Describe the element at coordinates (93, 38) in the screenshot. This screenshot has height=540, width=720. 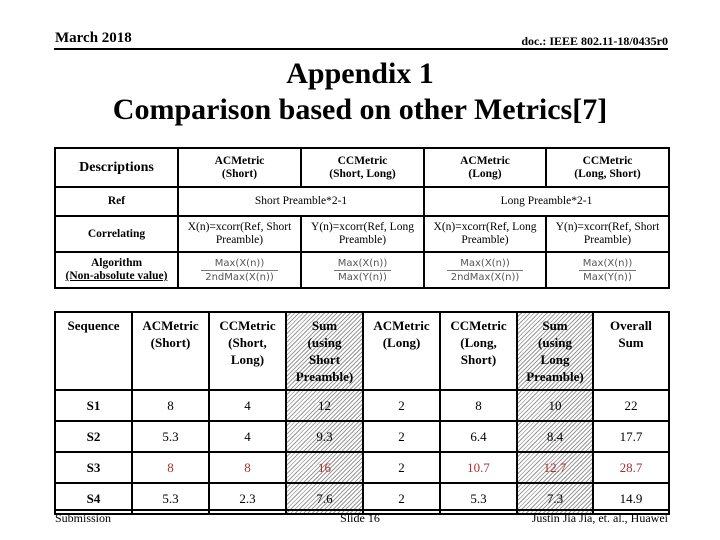
I see `header-date: March 2018` at that location.